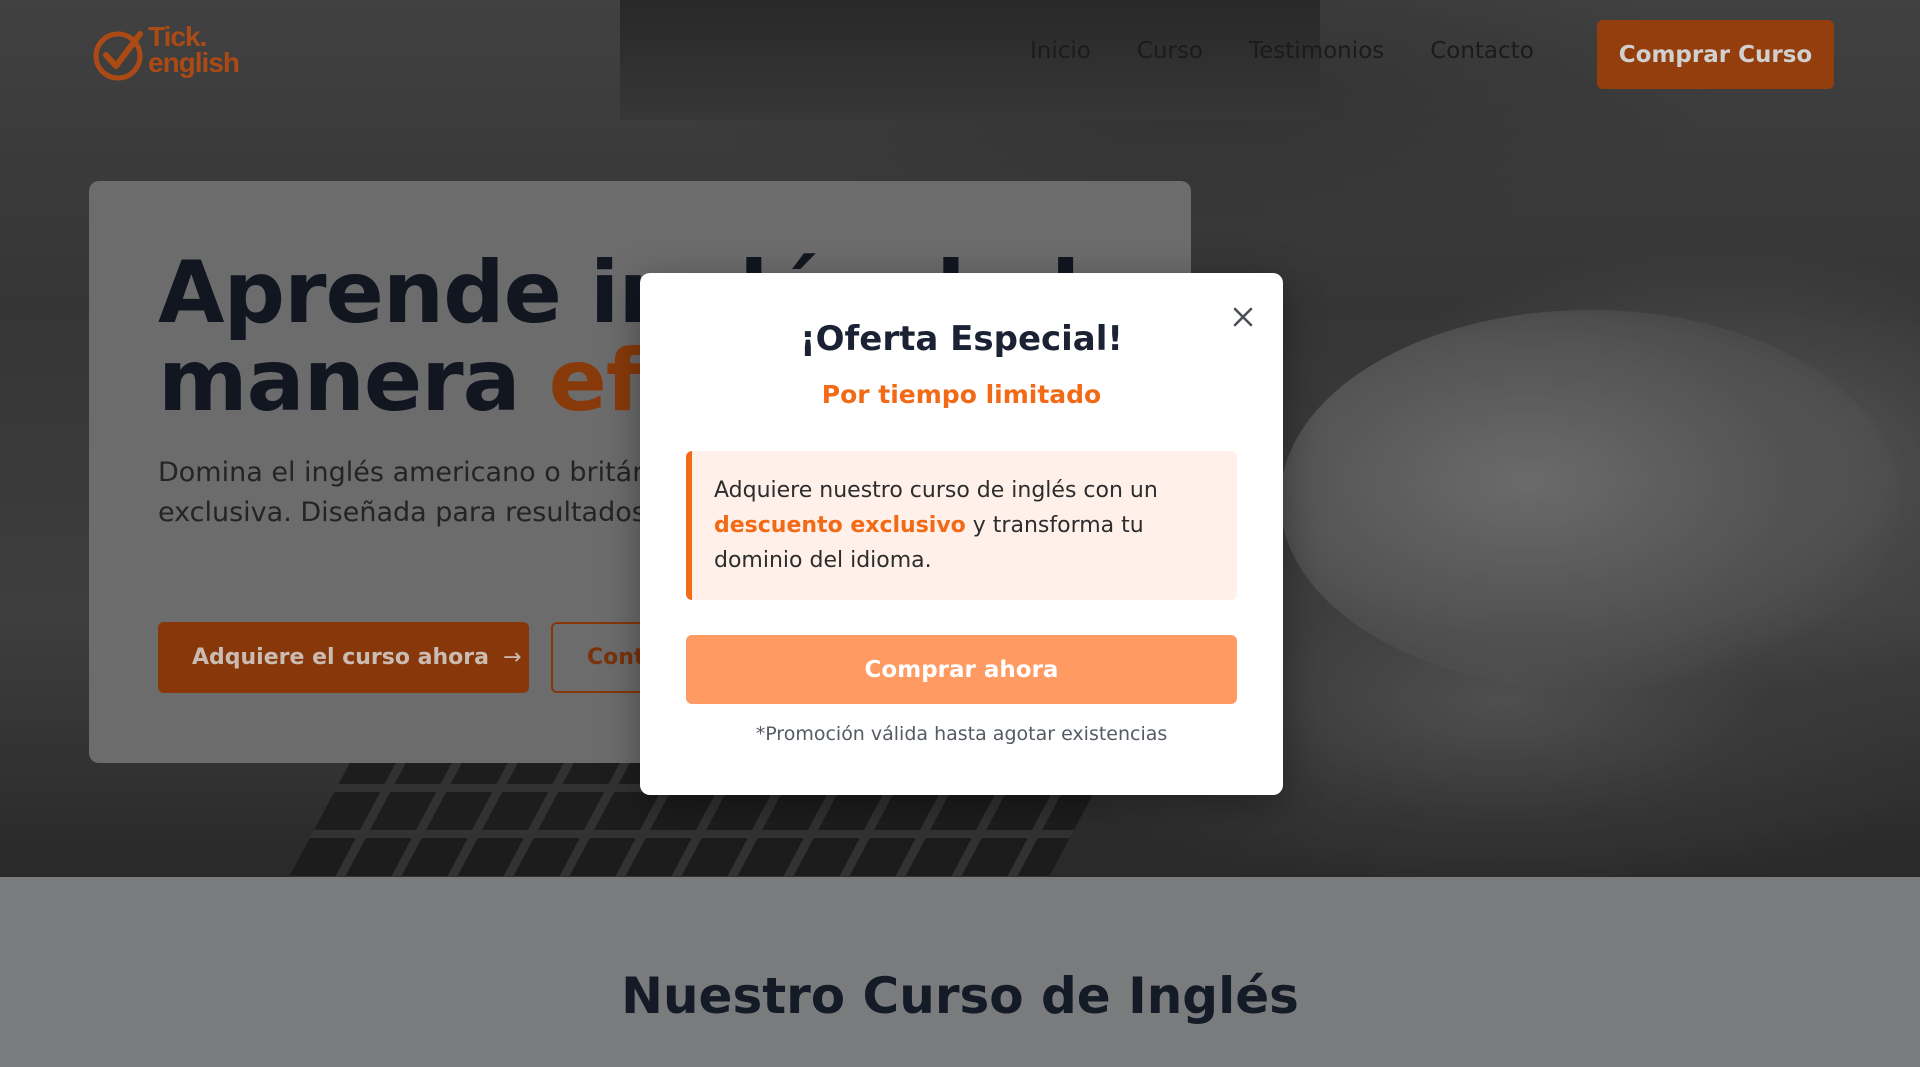  I want to click on logo-line-2: english, so click(194, 62).